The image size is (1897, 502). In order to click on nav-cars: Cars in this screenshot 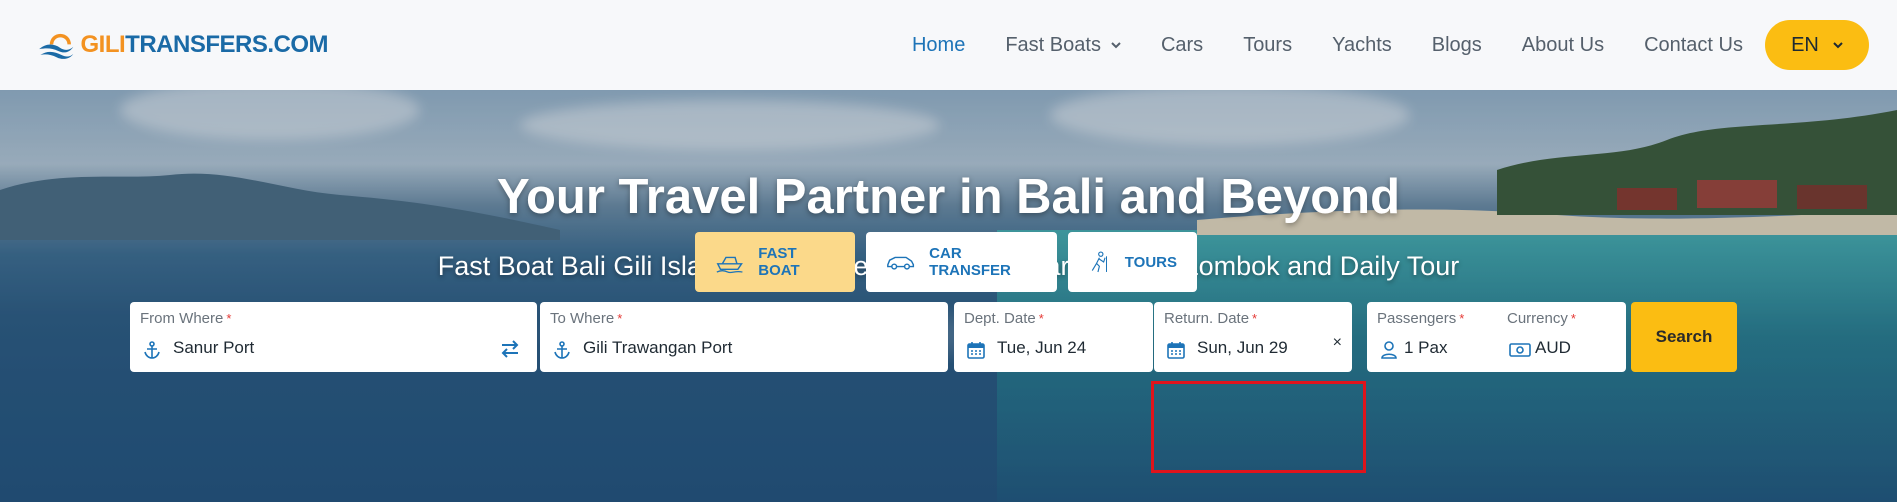, I will do `click(1182, 45)`.